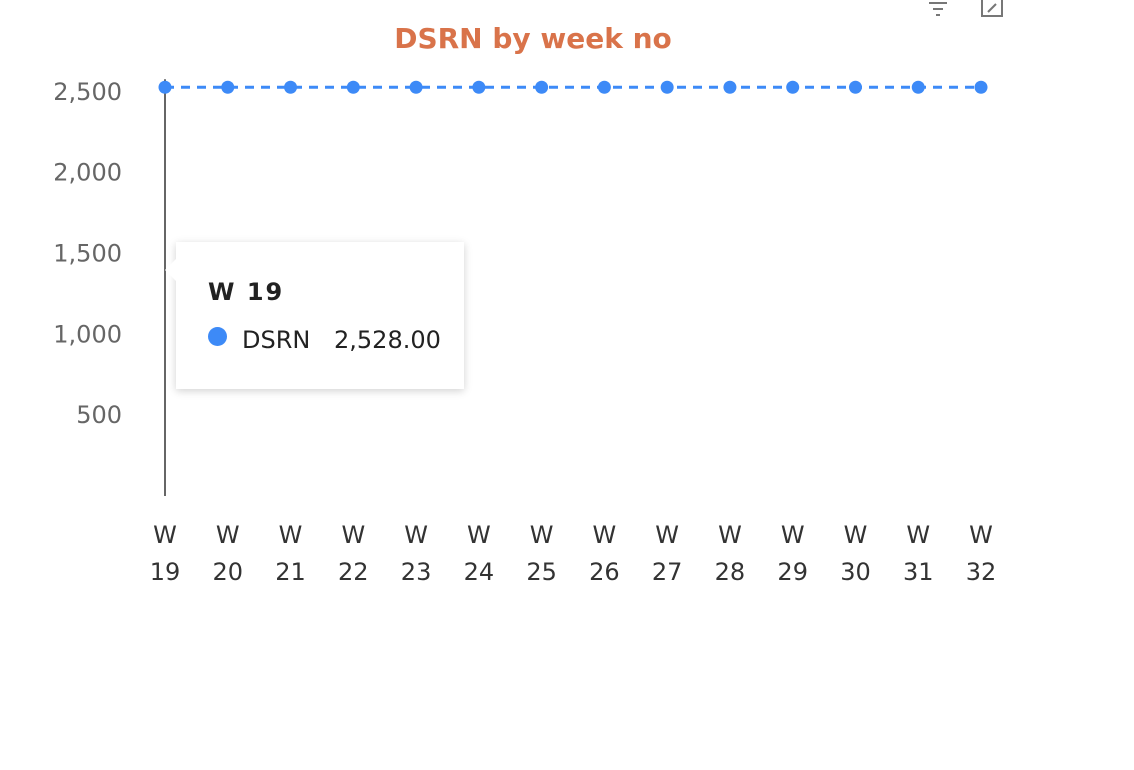  Describe the element at coordinates (855, 572) in the screenshot. I see `x-tick-label-line: 30` at that location.